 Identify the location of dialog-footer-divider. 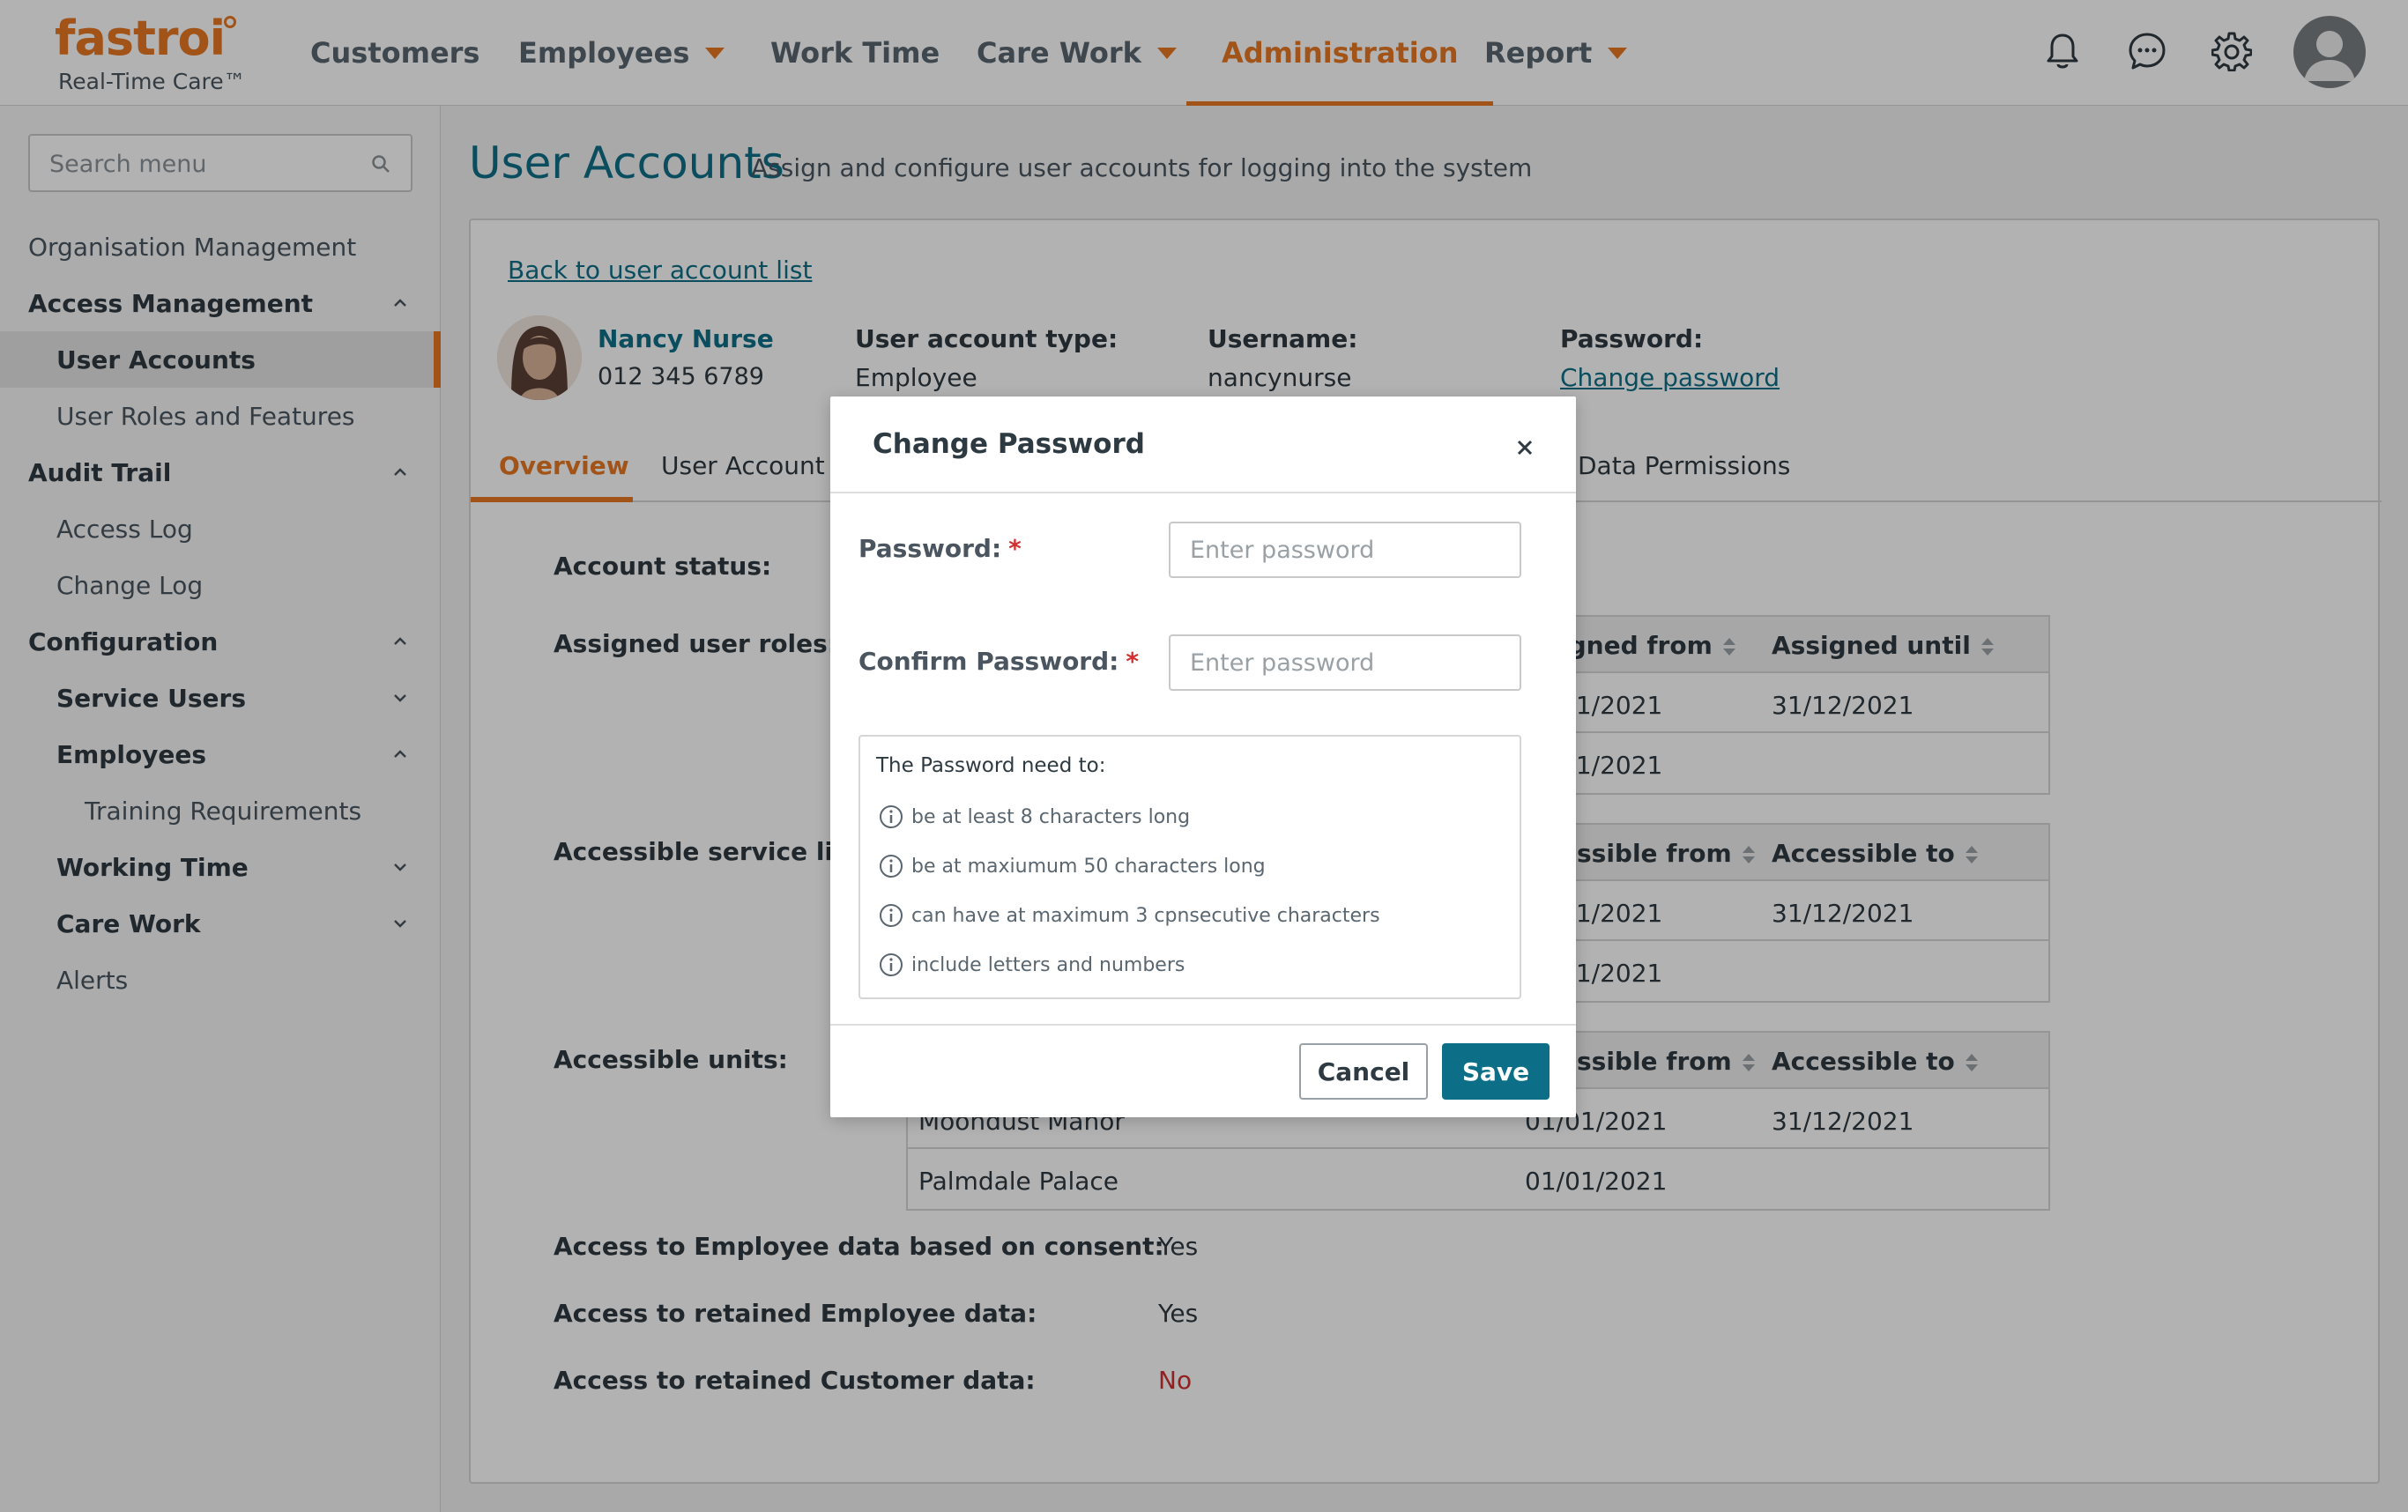
(1203, 1025).